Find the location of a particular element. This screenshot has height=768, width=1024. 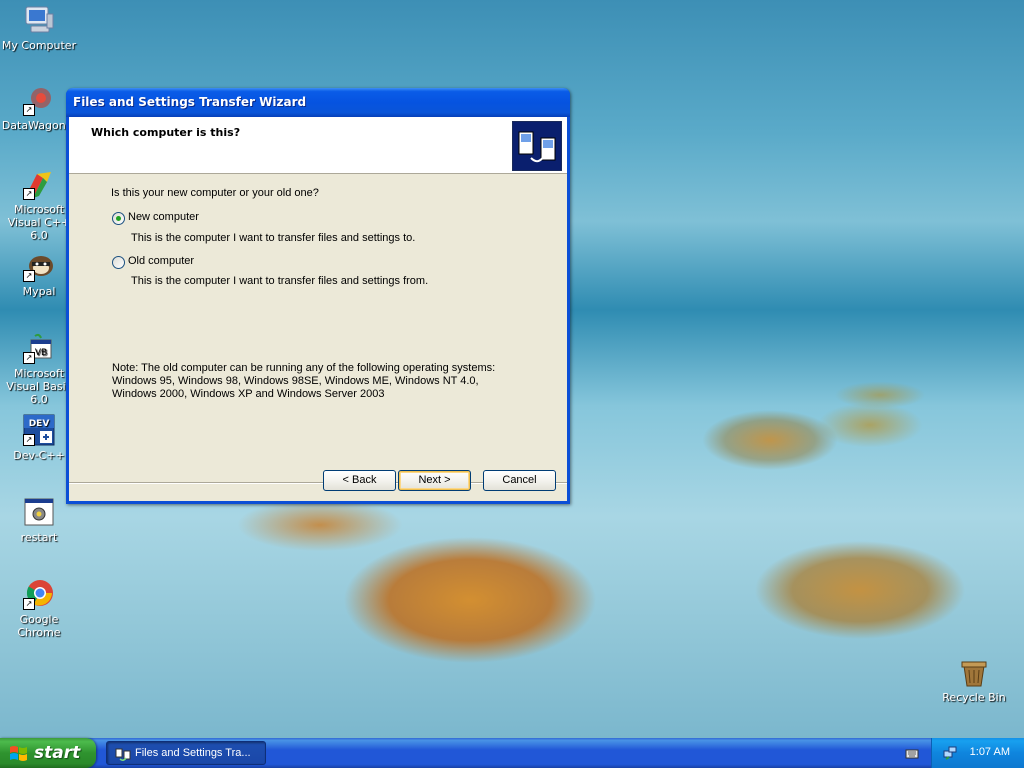

desktop-icon-recycle-bin: Recycle Bin is located at coordinates (974, 680).